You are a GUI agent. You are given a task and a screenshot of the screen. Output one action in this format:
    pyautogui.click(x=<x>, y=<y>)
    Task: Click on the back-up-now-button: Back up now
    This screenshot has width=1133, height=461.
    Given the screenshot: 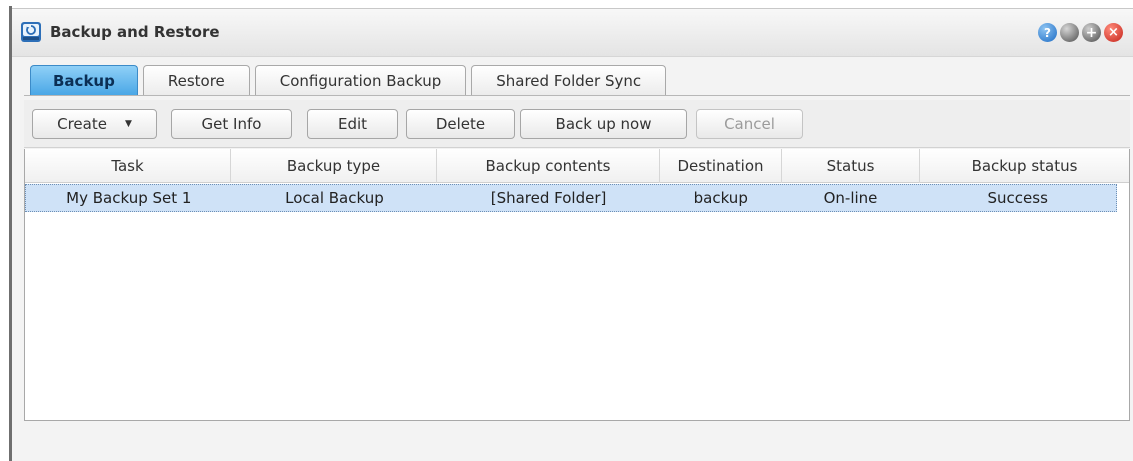 What is the action you would take?
    pyautogui.click(x=603, y=124)
    